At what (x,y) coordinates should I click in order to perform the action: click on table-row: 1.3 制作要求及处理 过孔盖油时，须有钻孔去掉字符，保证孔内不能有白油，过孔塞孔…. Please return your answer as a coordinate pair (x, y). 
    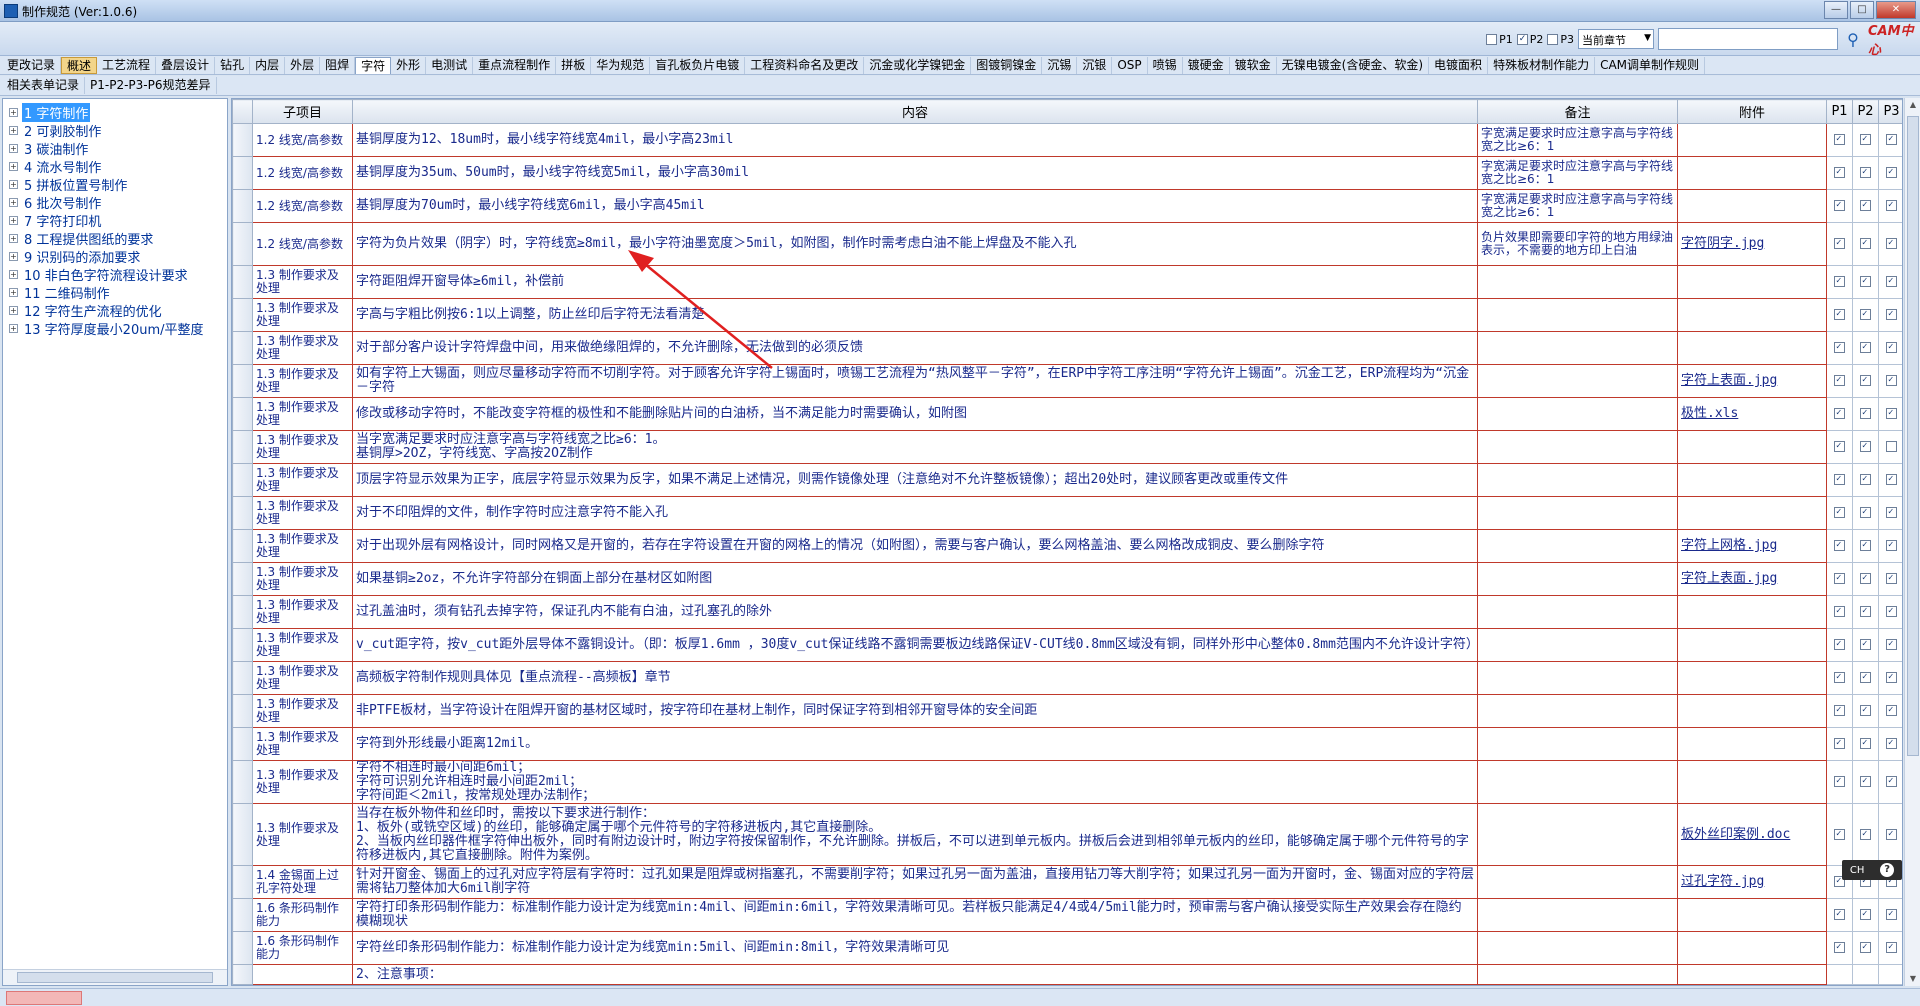
    Looking at the image, I should click on (1067, 612).